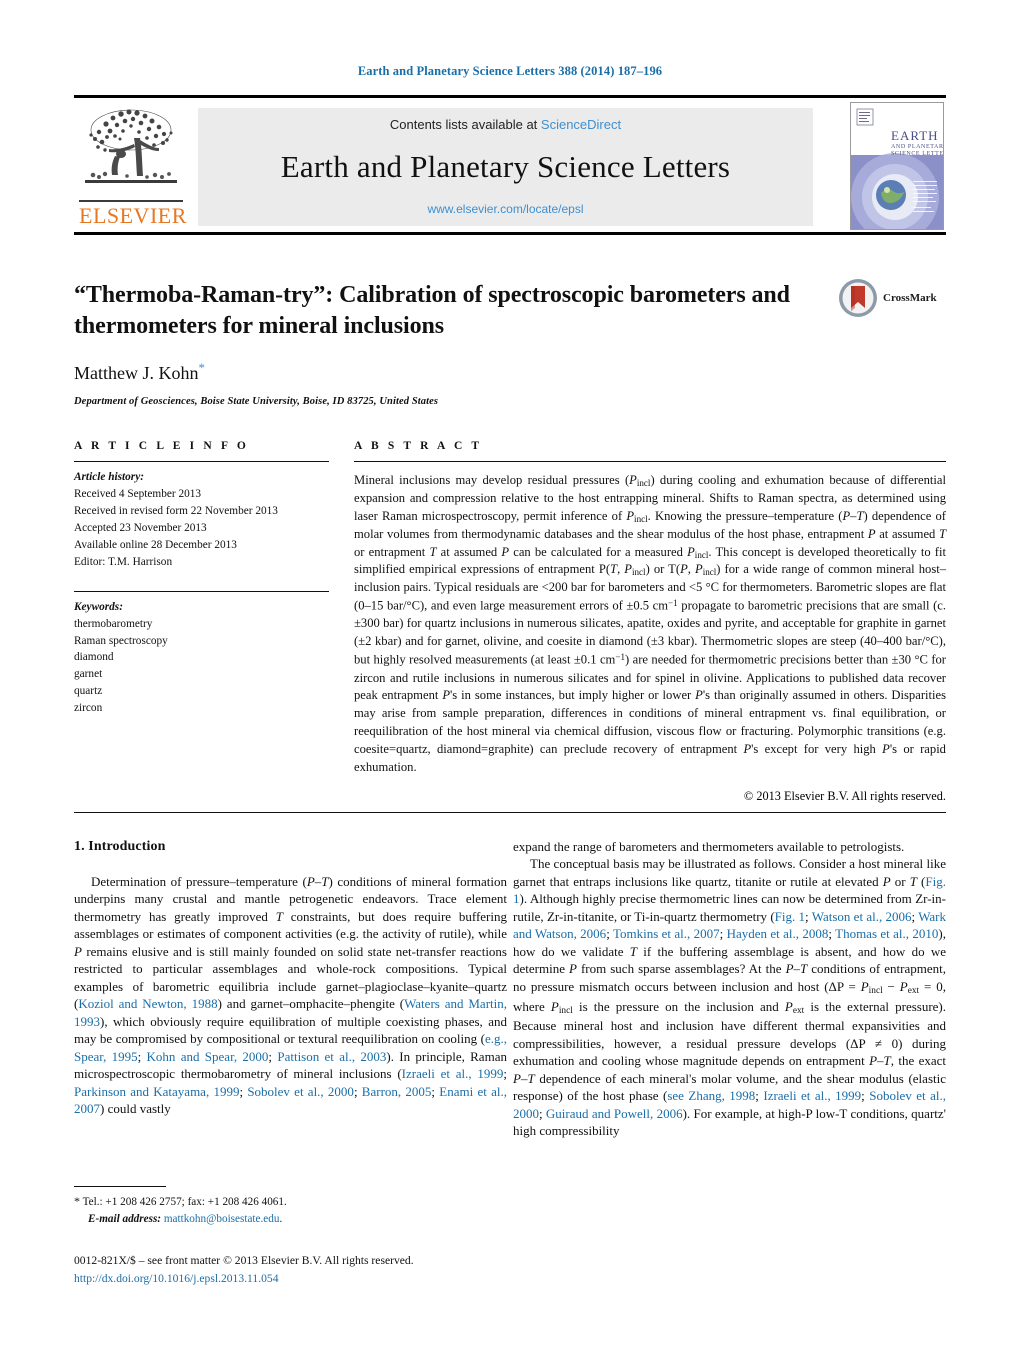 The image size is (1020, 1351). Describe the element at coordinates (915, 135) in the screenshot. I see `svg-text: EARTH` at that location.